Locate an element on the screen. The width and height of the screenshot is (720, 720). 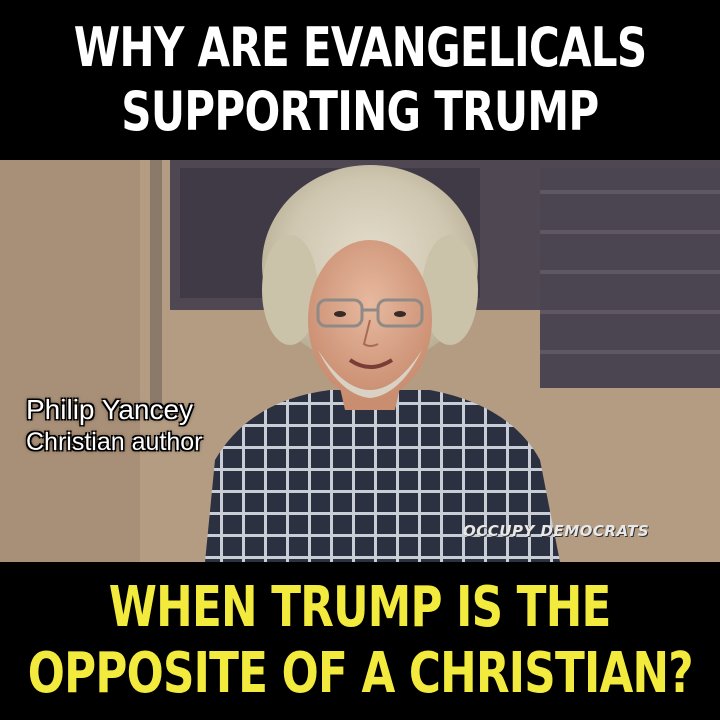
speaker-title: Christian author is located at coordinates (114, 442).